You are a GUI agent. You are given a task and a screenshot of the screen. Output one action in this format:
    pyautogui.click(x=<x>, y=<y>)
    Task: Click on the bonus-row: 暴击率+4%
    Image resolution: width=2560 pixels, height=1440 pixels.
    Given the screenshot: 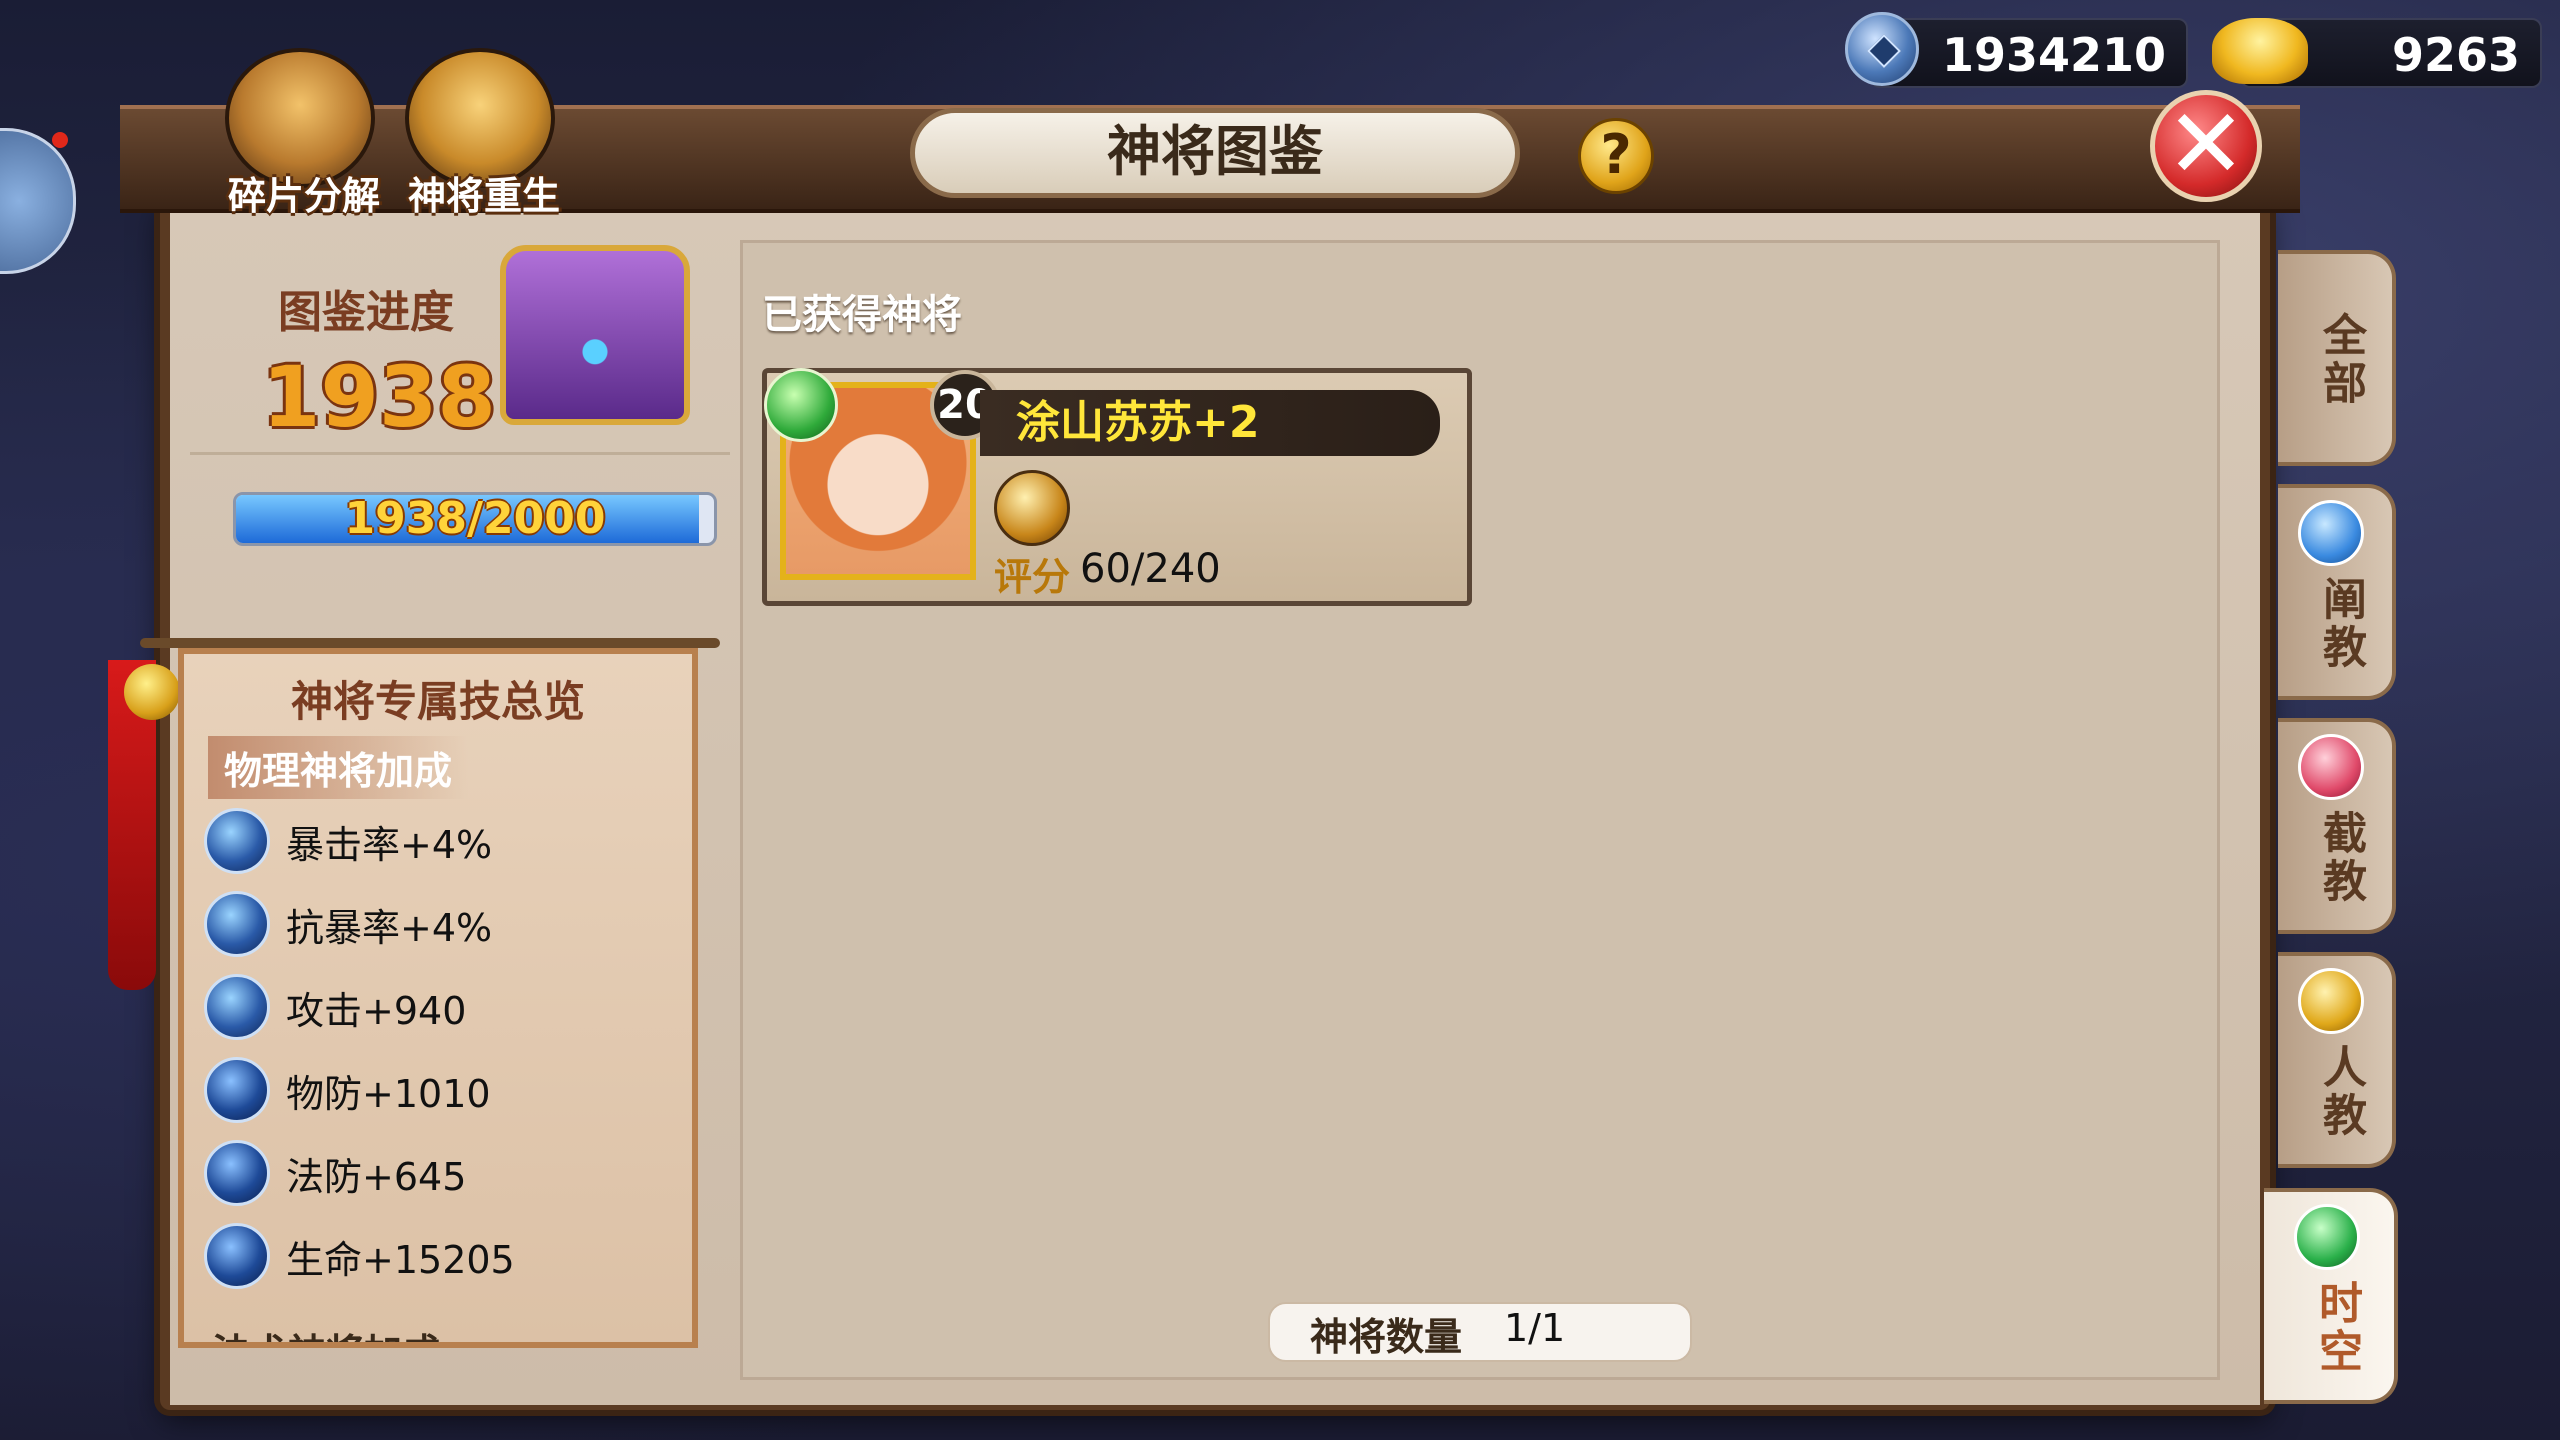 What is the action you would take?
    pyautogui.click(x=348, y=841)
    